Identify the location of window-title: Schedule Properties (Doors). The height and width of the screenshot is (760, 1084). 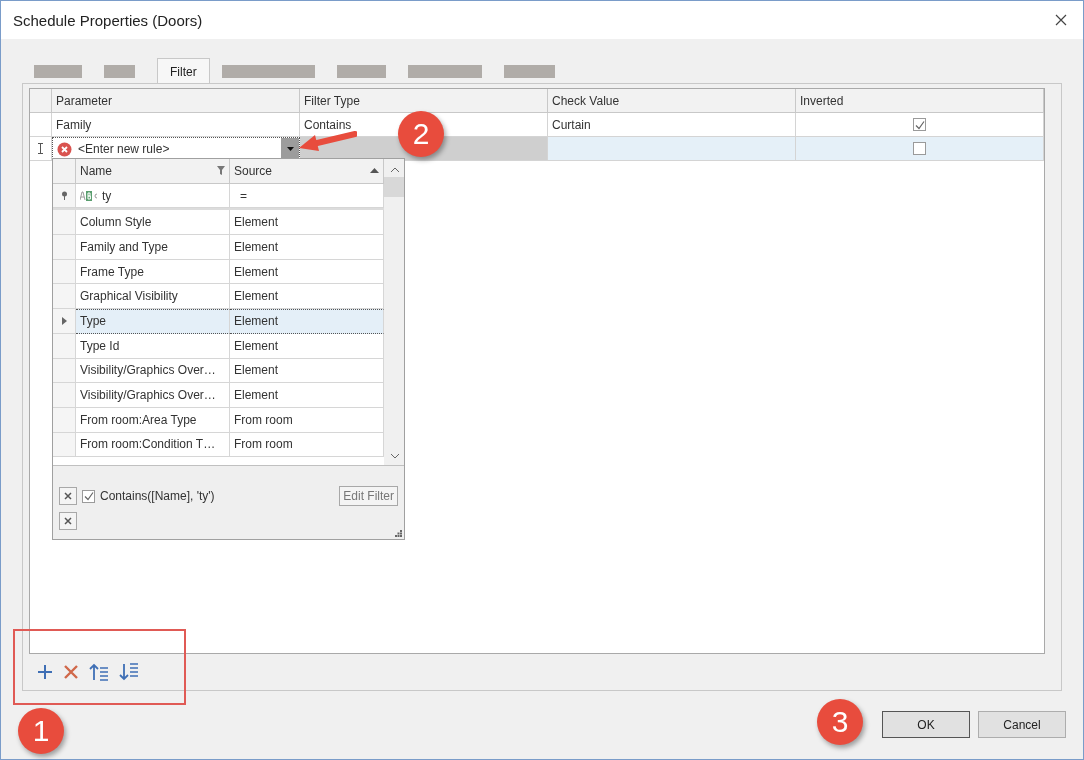
(108, 20).